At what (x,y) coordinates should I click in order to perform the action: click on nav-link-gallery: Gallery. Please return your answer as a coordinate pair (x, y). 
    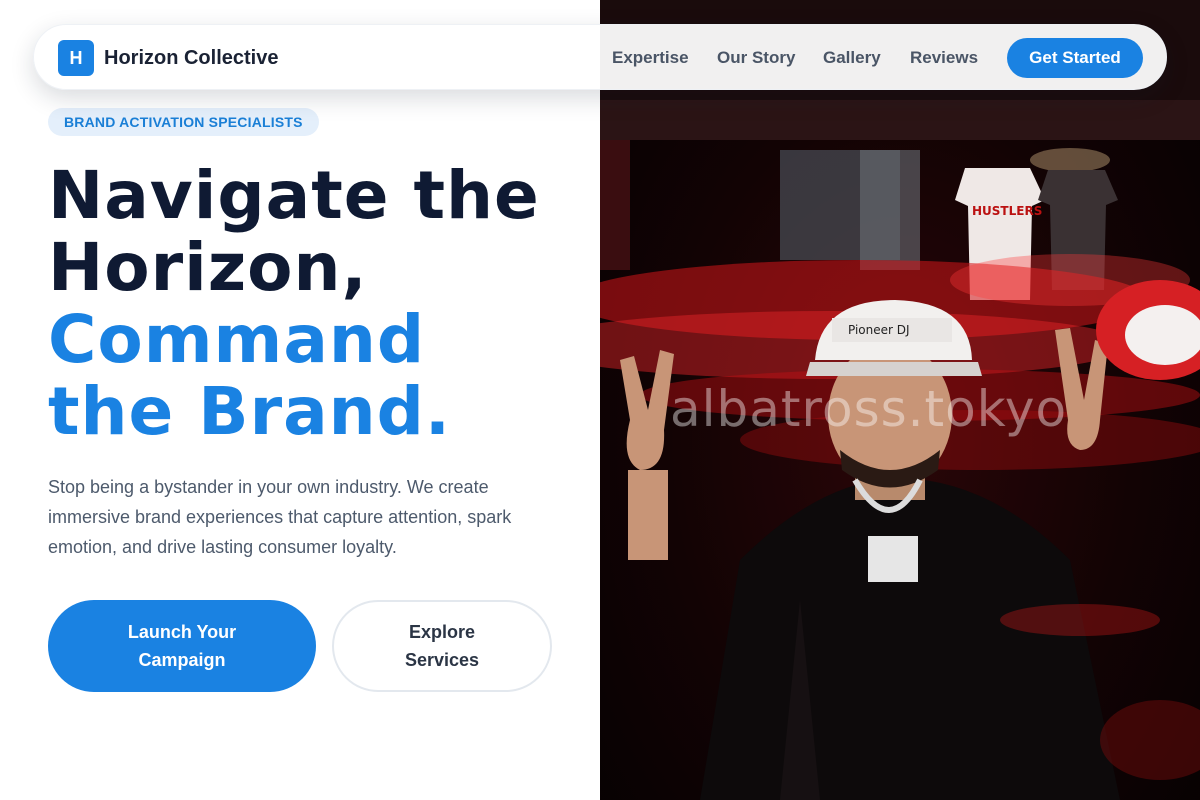
    Looking at the image, I should click on (852, 58).